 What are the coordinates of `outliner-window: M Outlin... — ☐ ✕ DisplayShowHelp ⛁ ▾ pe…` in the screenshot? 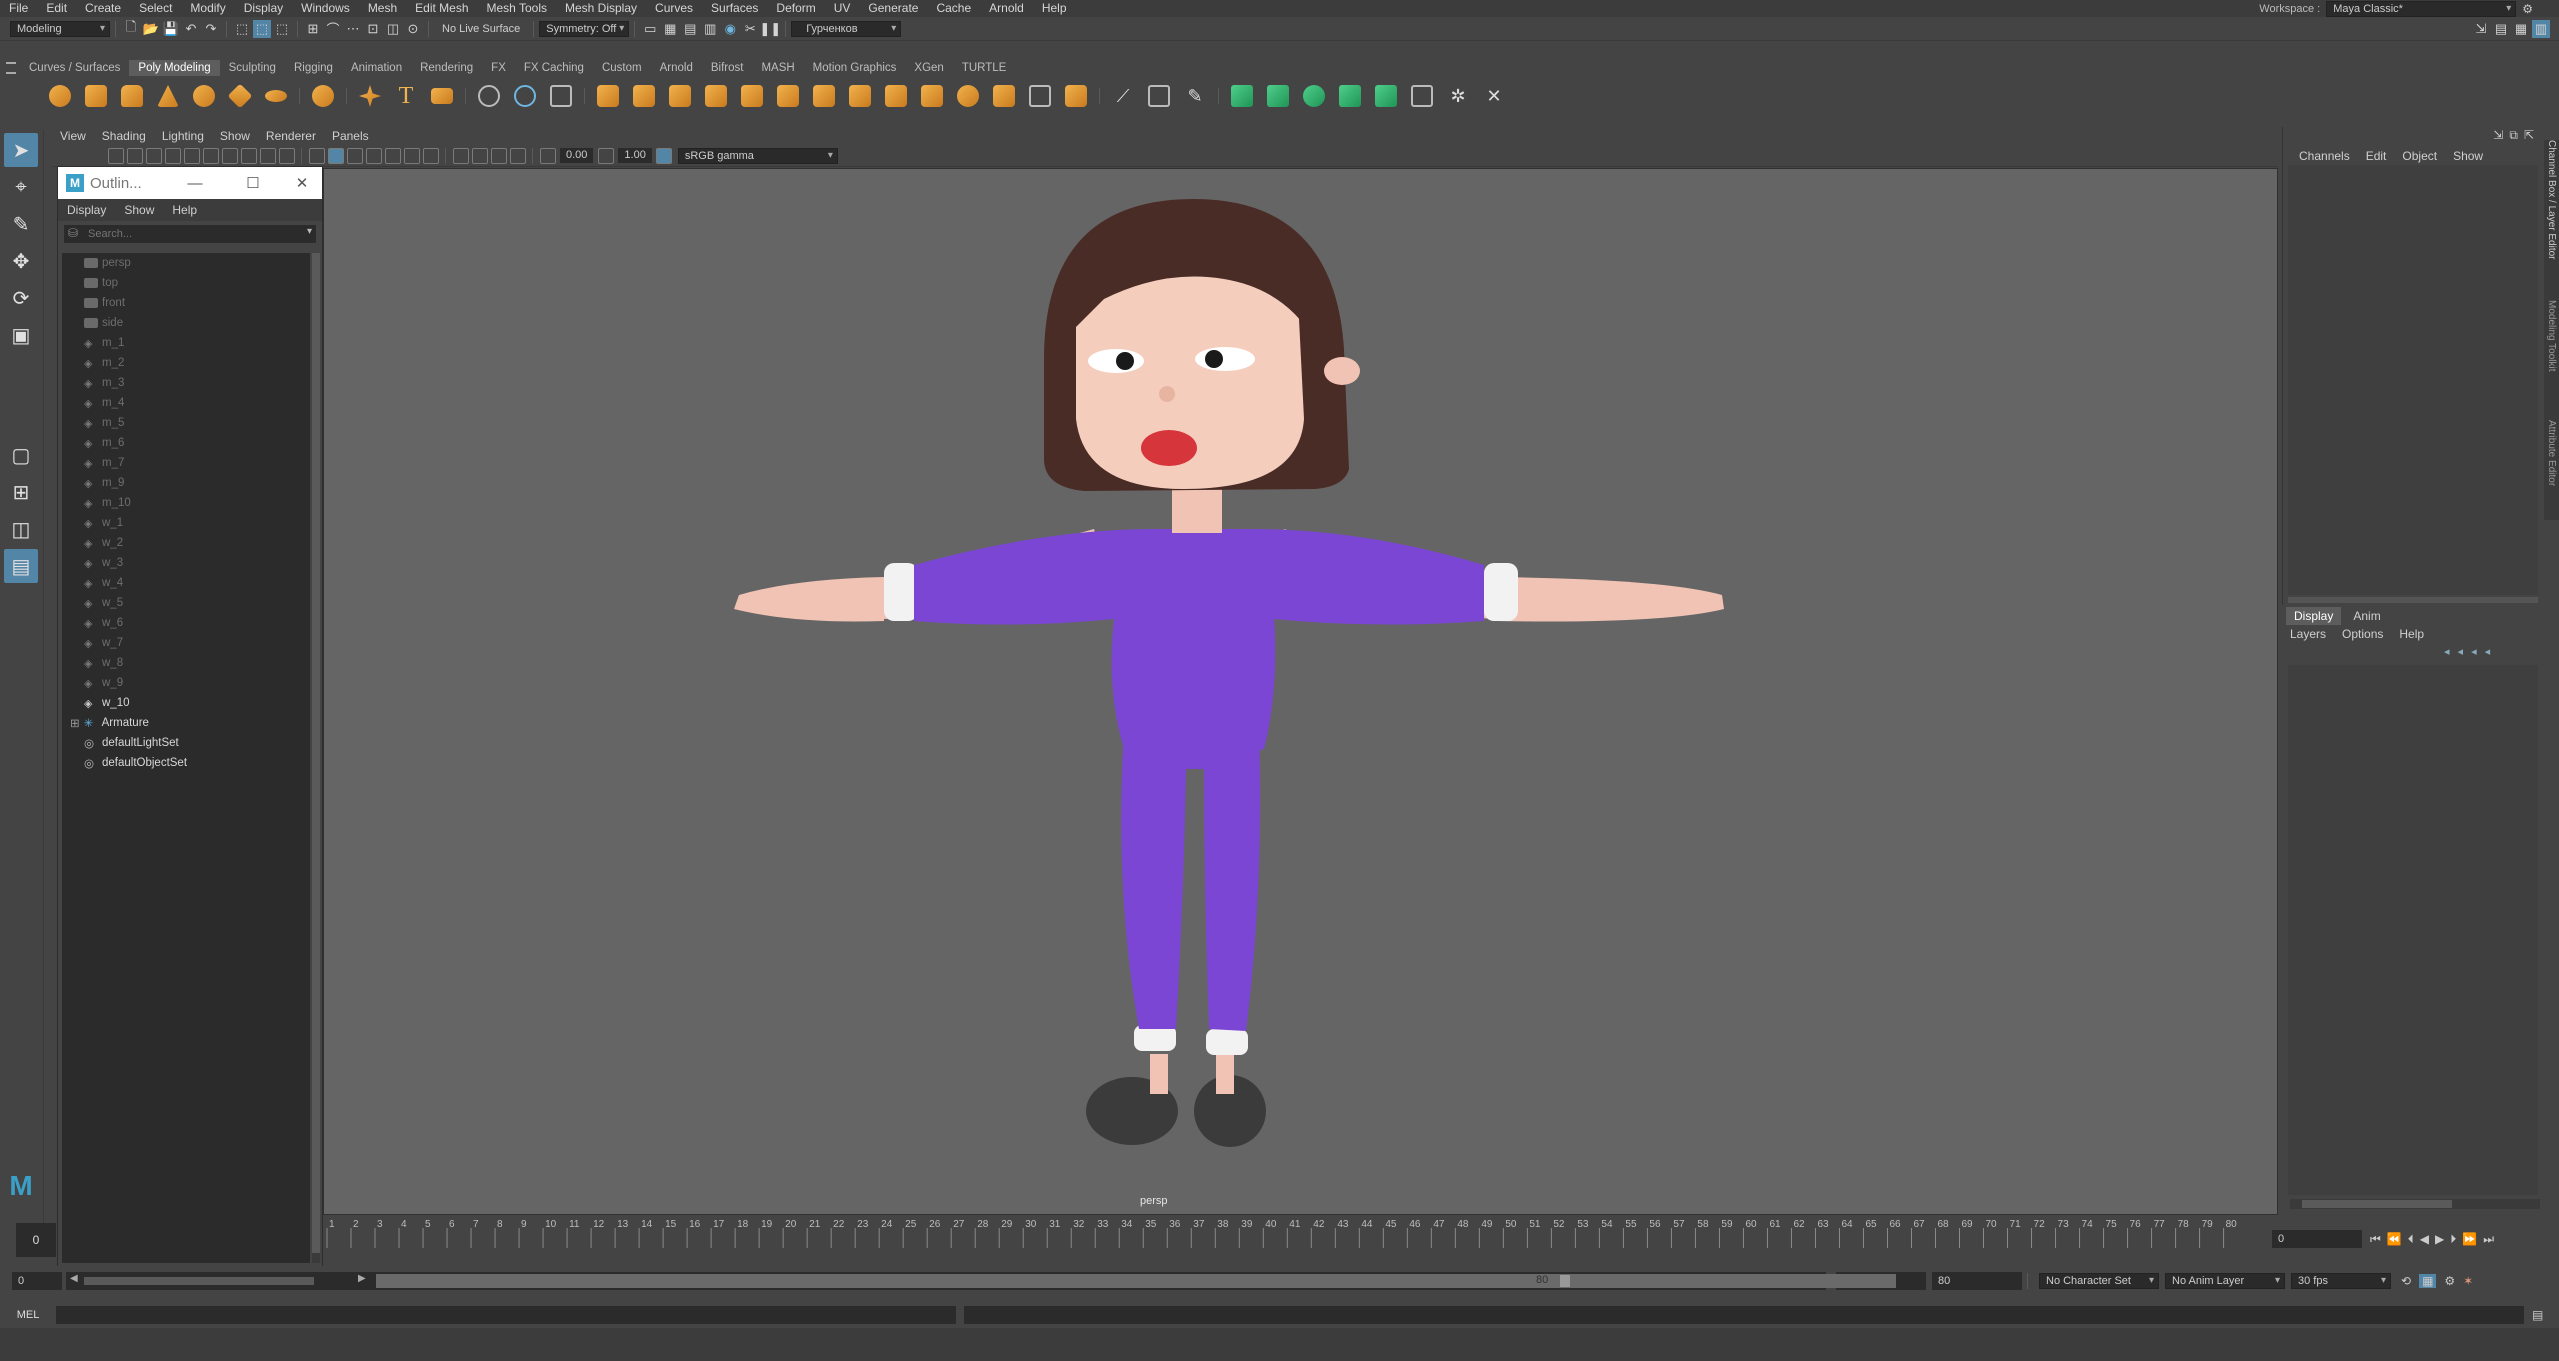 It's located at (190, 723).